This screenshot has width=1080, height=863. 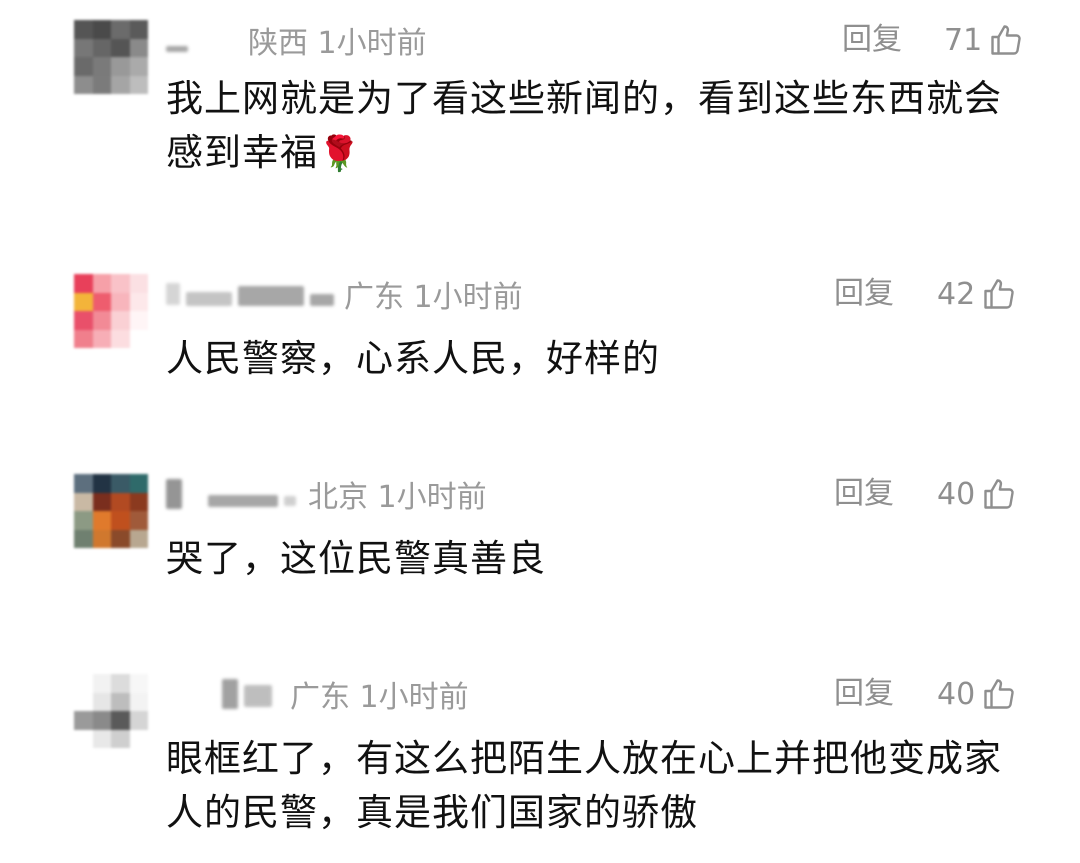 What do you see at coordinates (584, 785) in the screenshot?
I see `comment-text: 眼框红了，有这么把陌生人放在心上并把他变成家人的民警，真是我们国家的骄傲` at bounding box center [584, 785].